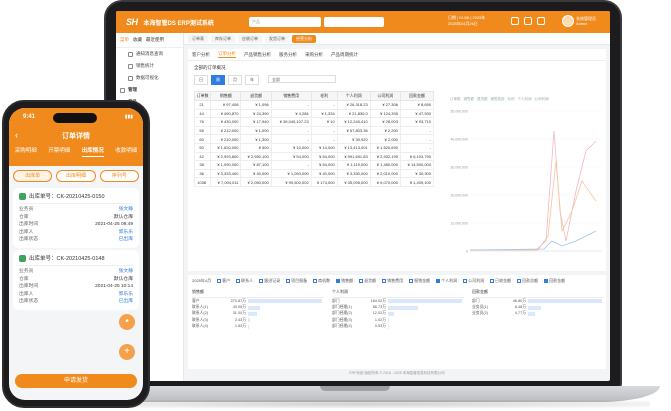 This screenshot has height=411, width=671. What do you see at coordinates (353, 96) in the screenshot?
I see `column-header: 个人利润` at bounding box center [353, 96].